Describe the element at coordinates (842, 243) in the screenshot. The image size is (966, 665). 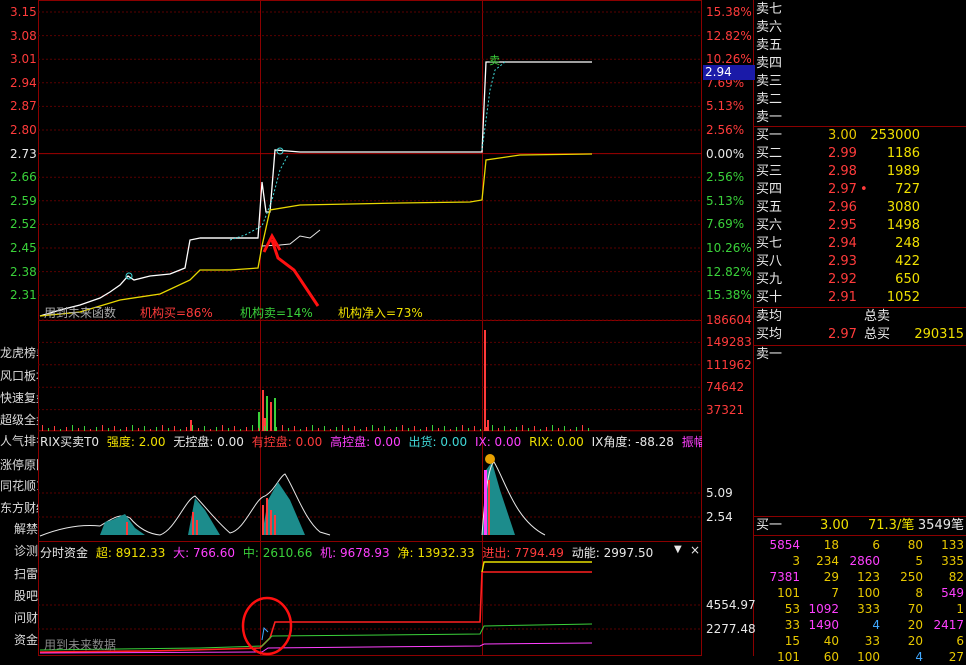
I see `buy-order-price: 2.94` at that location.